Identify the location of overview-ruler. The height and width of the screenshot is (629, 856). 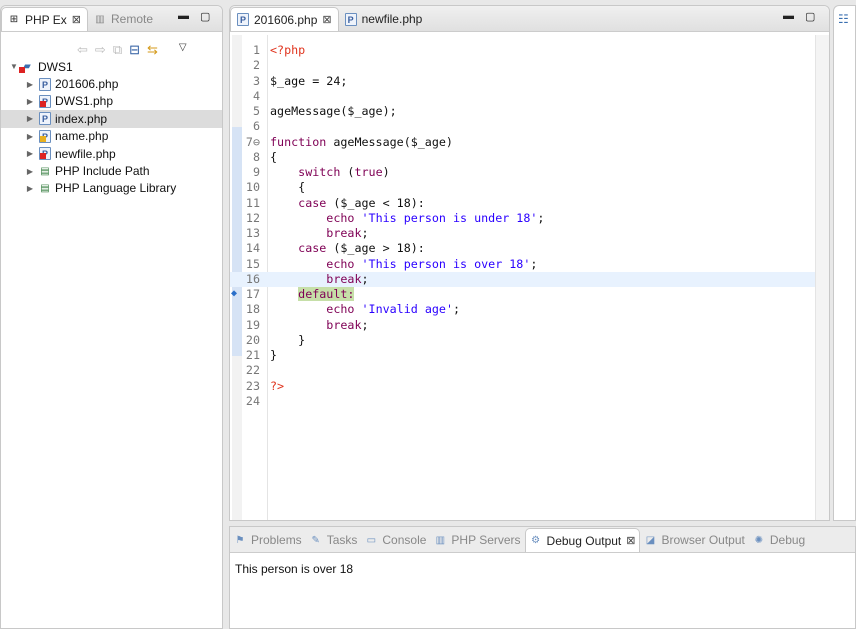
(822, 277).